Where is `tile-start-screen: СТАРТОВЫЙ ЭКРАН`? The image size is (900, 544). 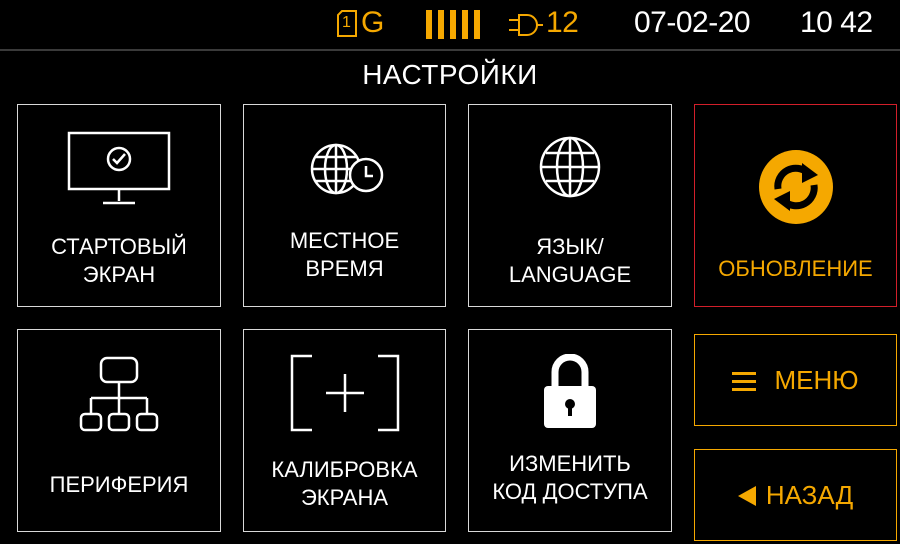 tile-start-screen: СТАРТОВЫЙ ЭКРАН is located at coordinates (119, 205).